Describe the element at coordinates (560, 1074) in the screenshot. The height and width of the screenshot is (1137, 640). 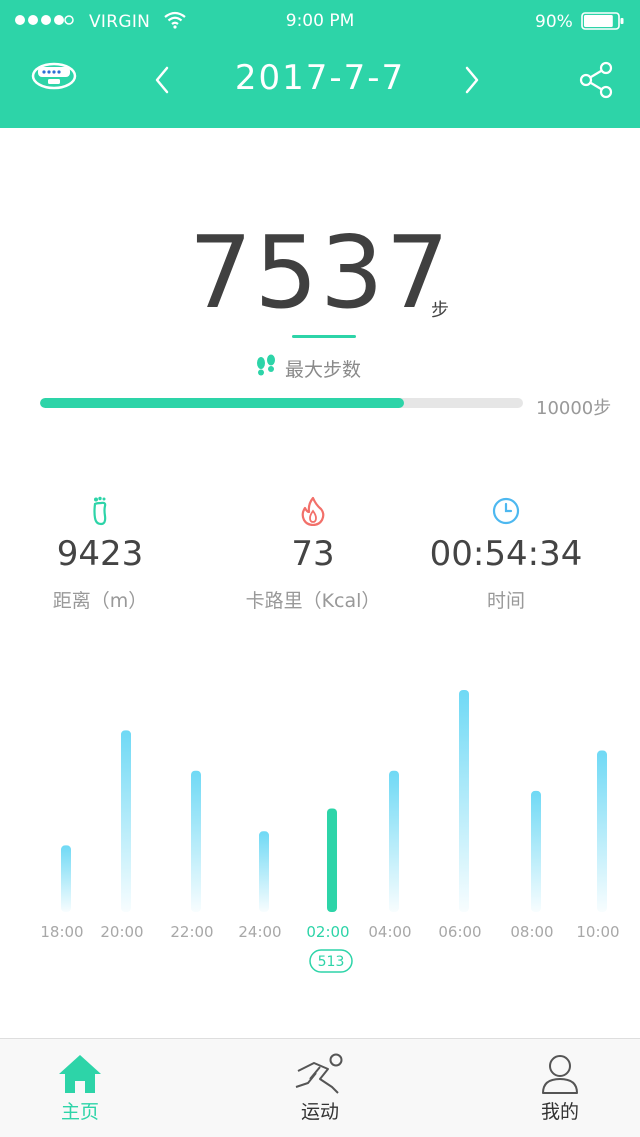
I see `person-icon` at that location.